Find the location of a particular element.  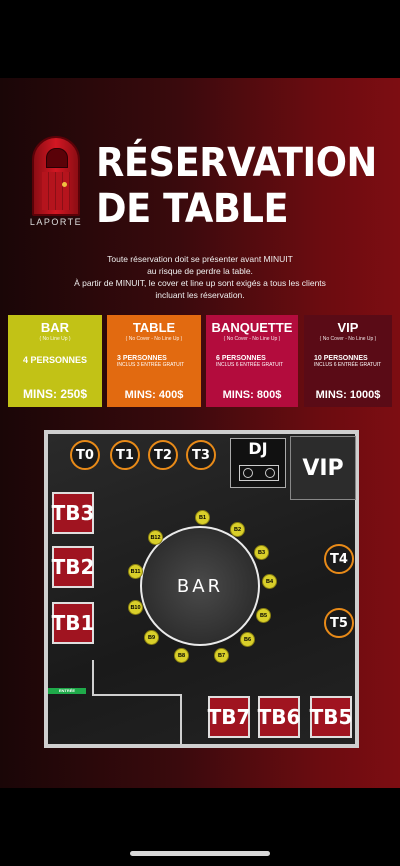

table-t2: T2 is located at coordinates (163, 455).